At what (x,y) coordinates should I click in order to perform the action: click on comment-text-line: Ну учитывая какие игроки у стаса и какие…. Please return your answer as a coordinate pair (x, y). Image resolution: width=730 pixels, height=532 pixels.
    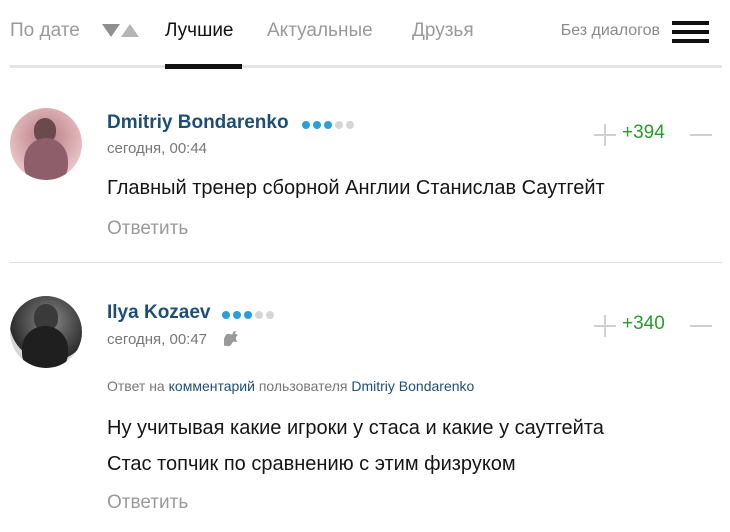
    Looking at the image, I should click on (355, 428).